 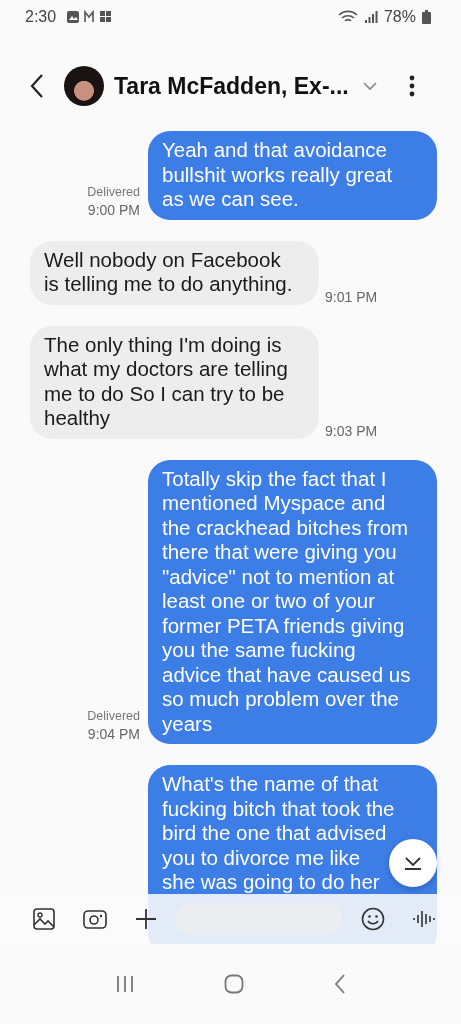 I want to click on signal-icon, so click(x=370, y=17).